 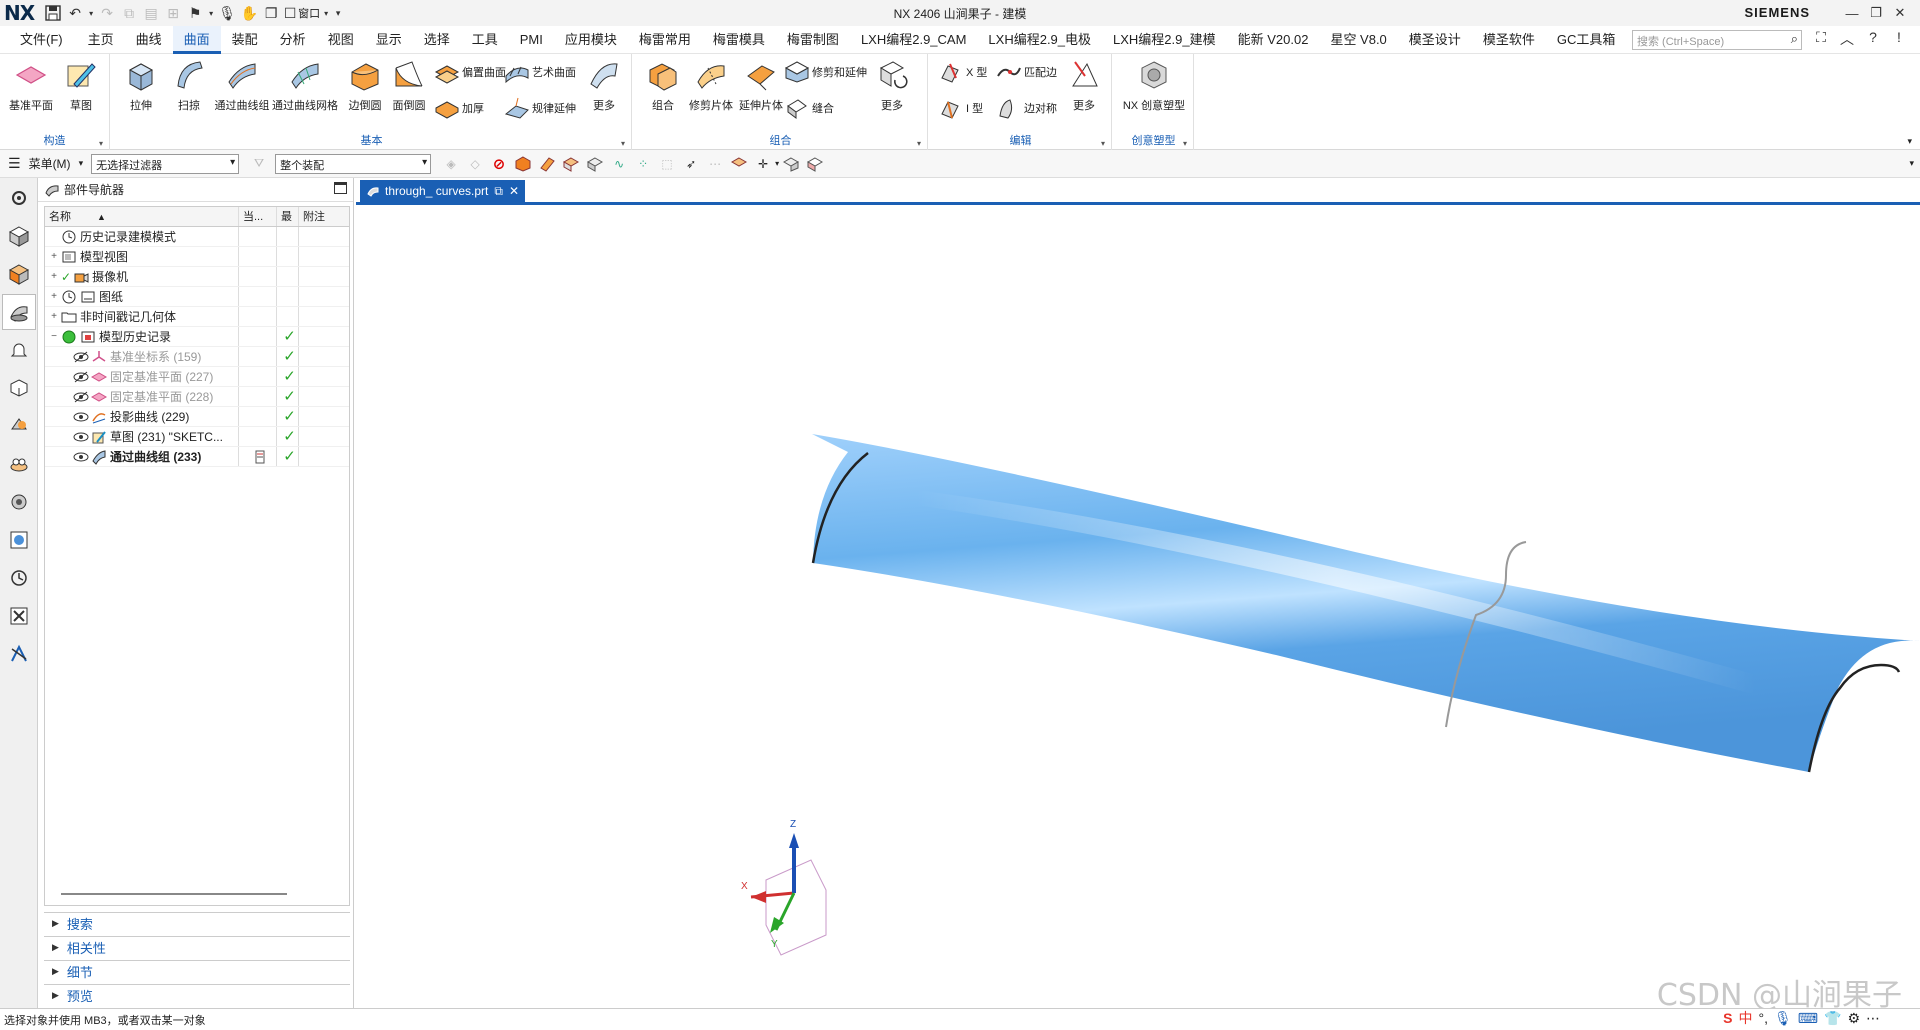 What do you see at coordinates (338, 13) in the screenshot?
I see `customize-qa-icon: ▾` at bounding box center [338, 13].